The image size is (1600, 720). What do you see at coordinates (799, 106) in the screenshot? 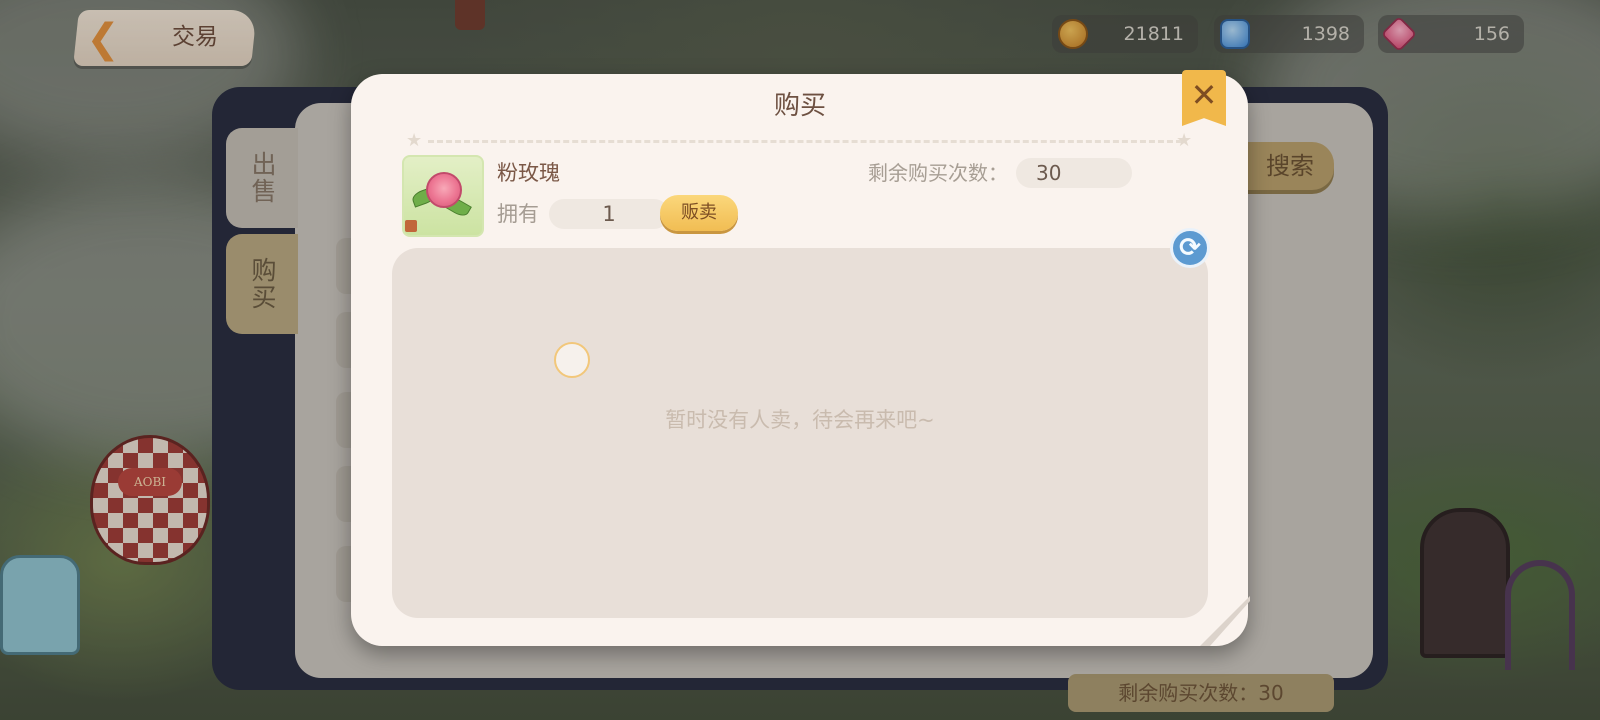
I see `dialog-title: 购买` at bounding box center [799, 106].